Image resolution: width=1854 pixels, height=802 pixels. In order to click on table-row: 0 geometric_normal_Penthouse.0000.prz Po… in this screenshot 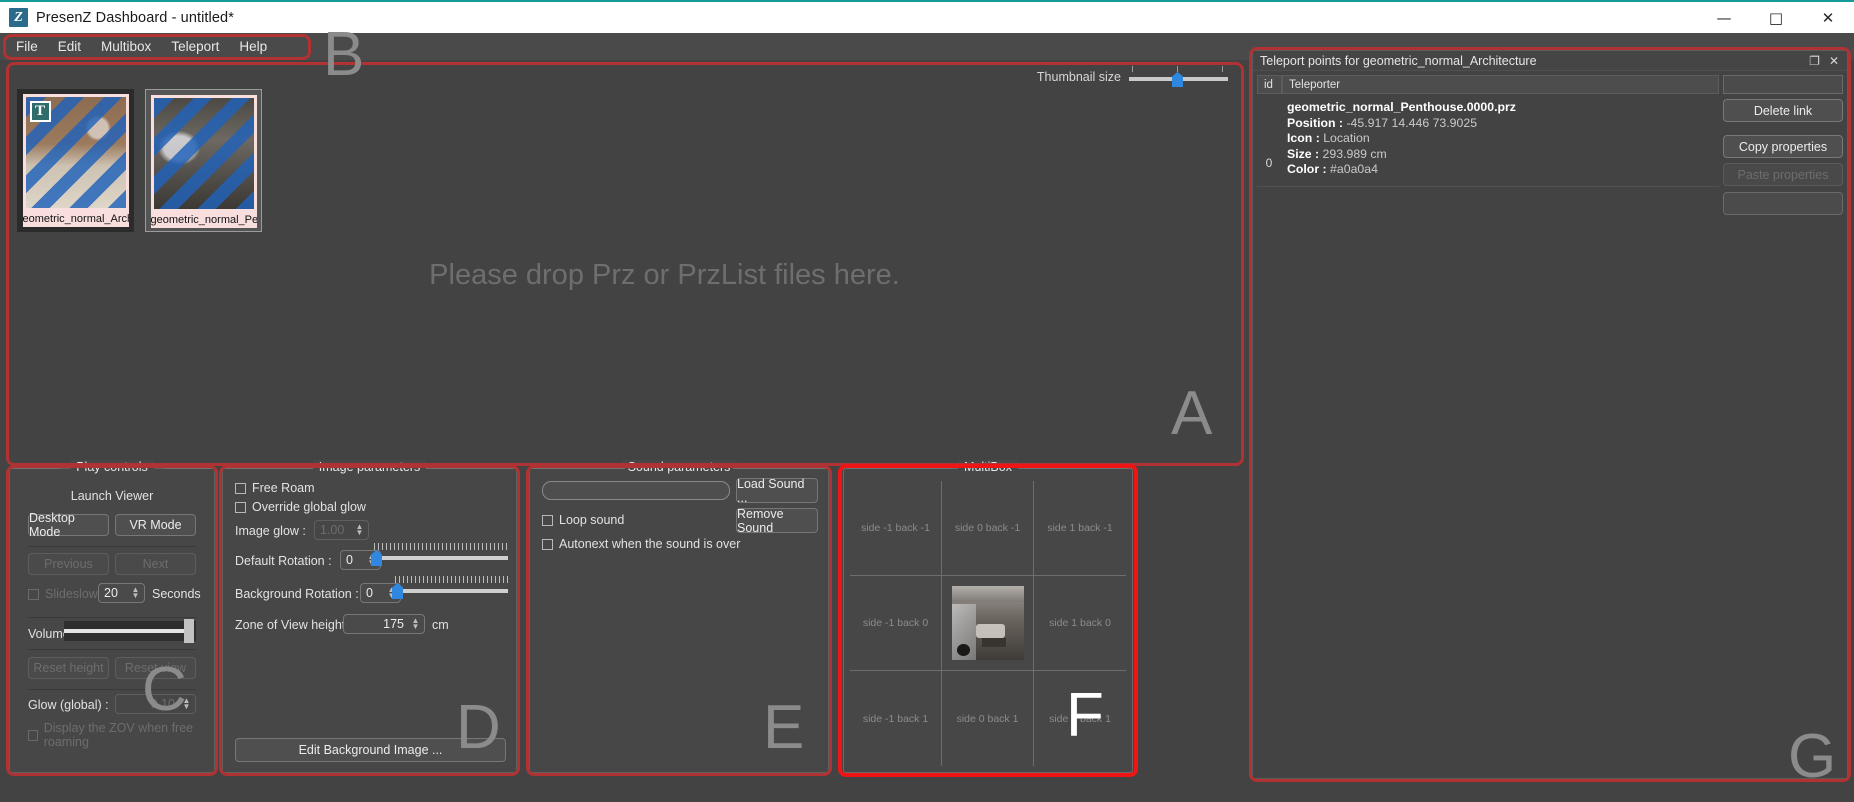, I will do `click(1488, 140)`.